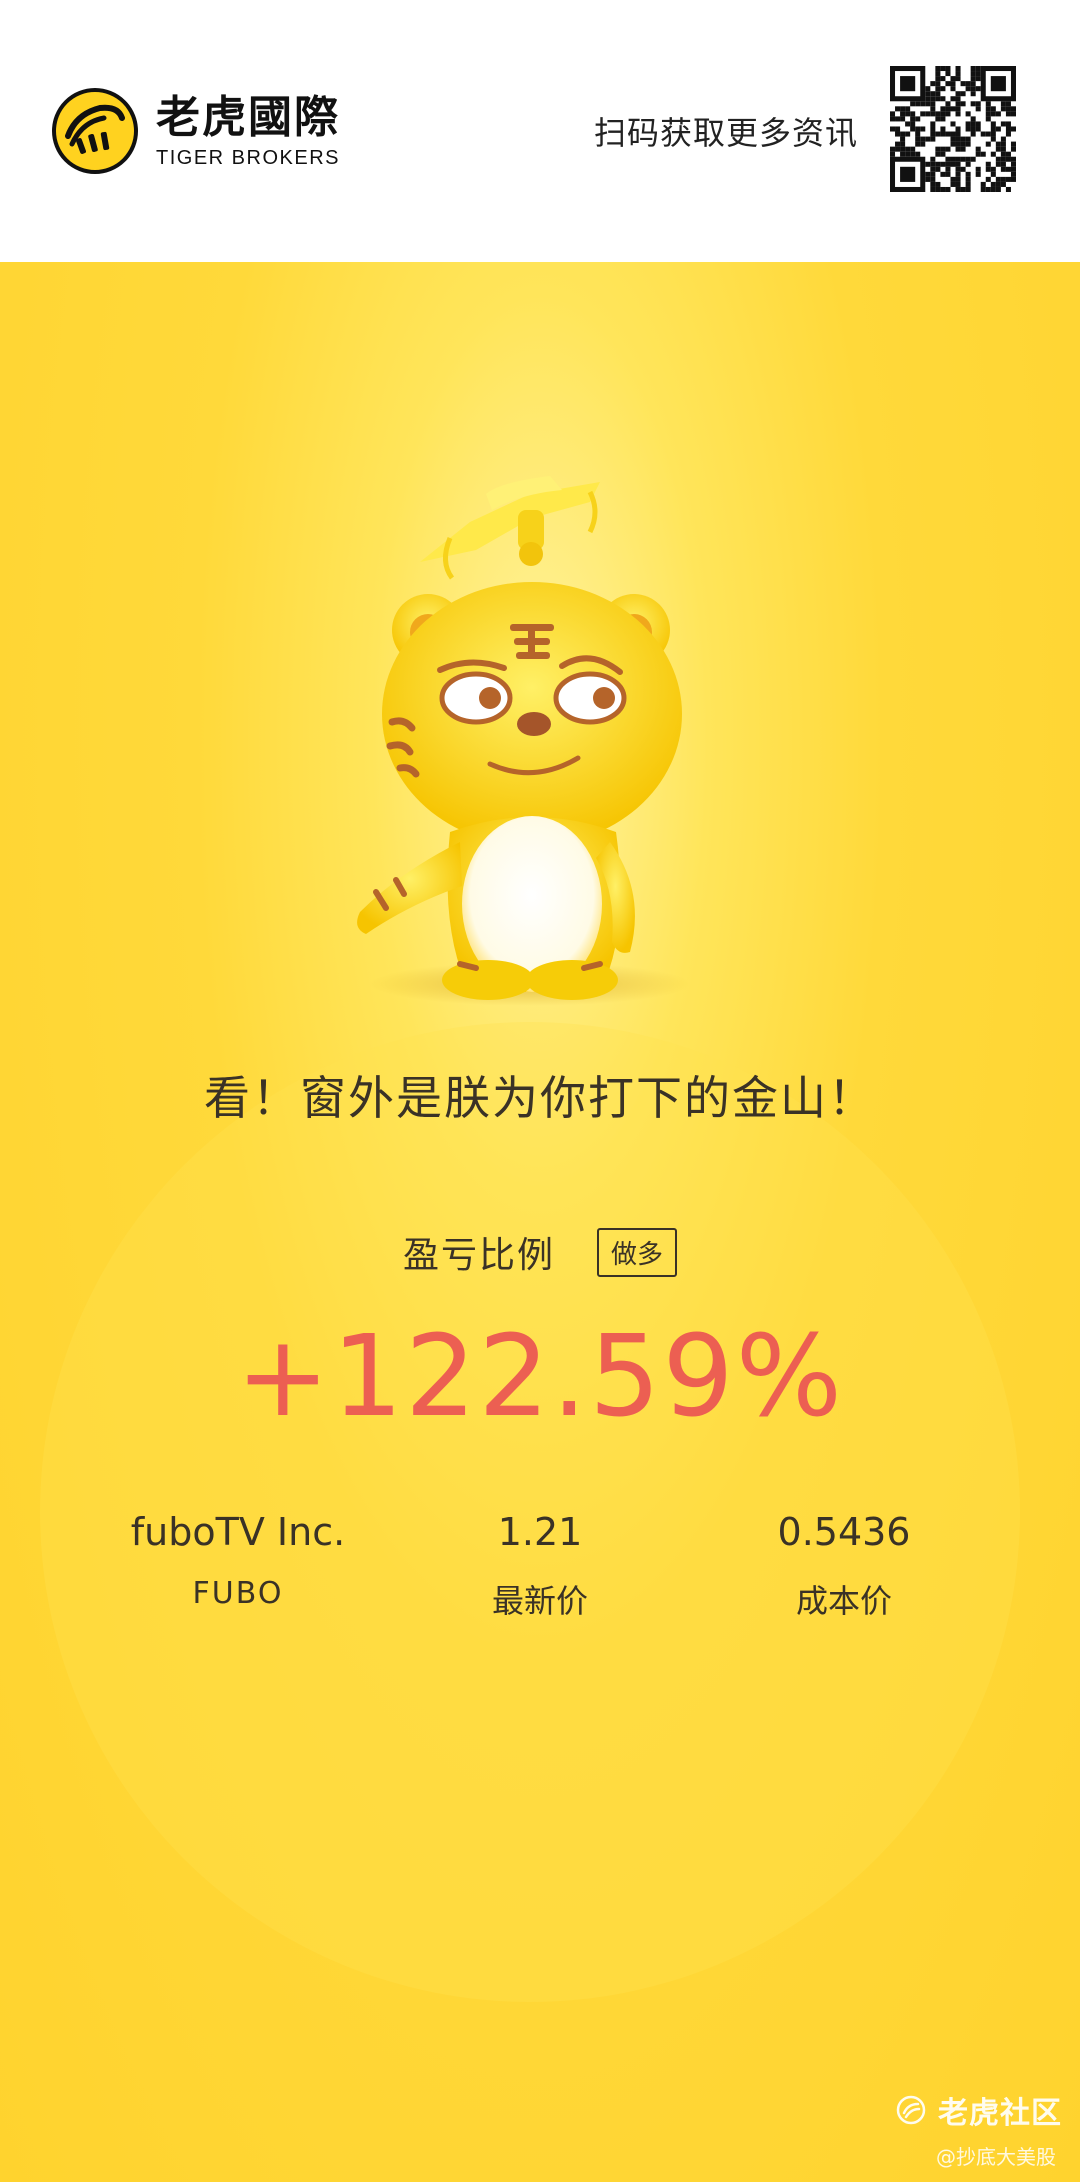 This screenshot has width=1080, height=2182. I want to click on stock-info: fuboTV Inc. FUBO, so click(238, 1560).